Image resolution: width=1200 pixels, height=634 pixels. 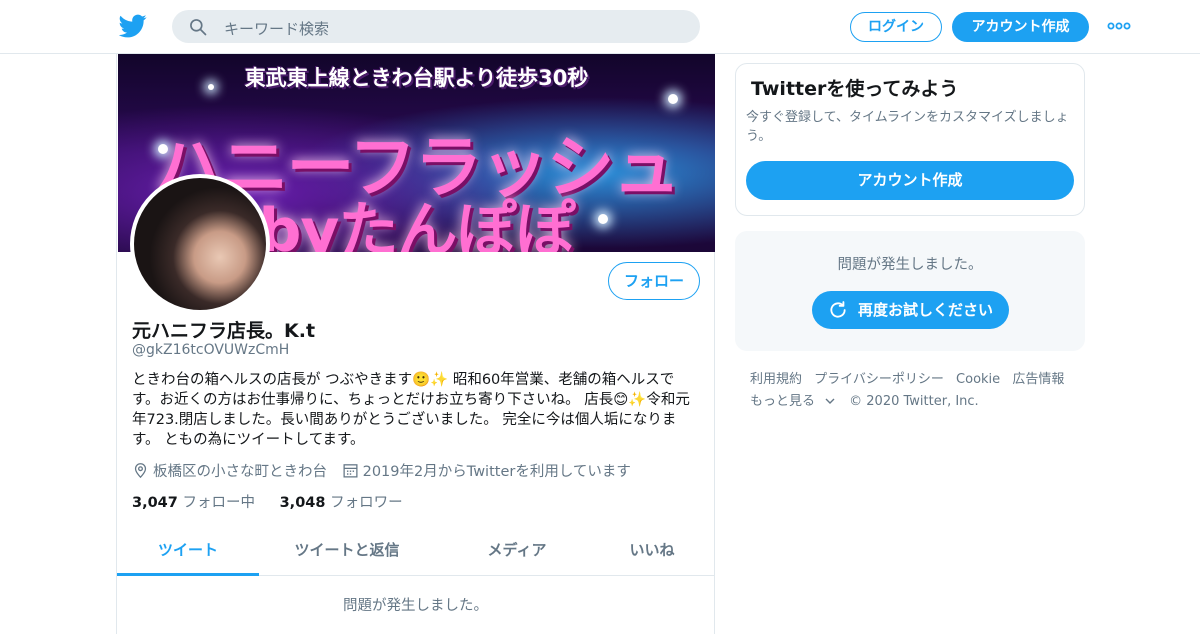 What do you see at coordinates (838, 309) in the screenshot?
I see `refresh-icon` at bounding box center [838, 309].